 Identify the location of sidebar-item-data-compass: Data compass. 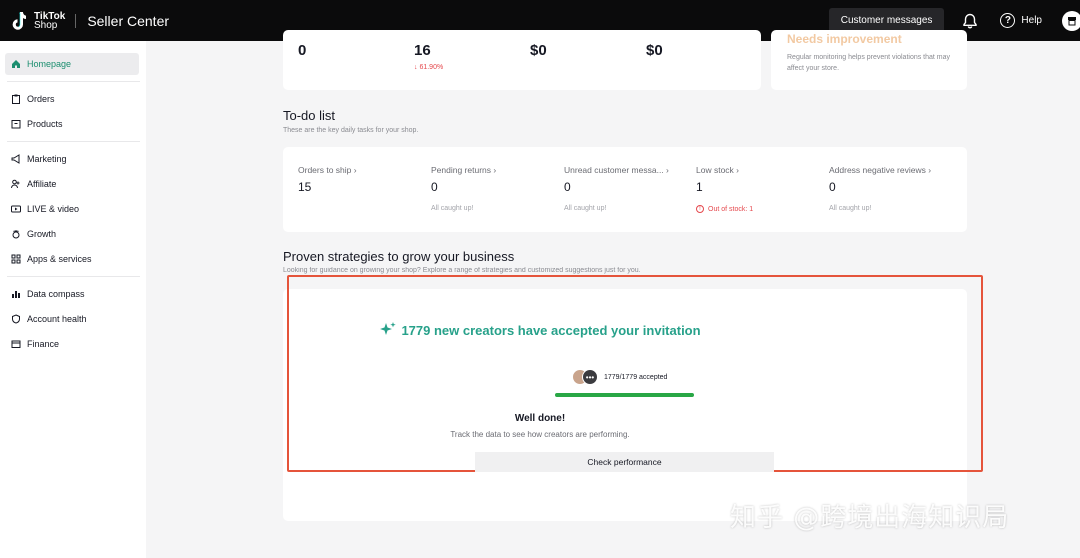
(70, 294).